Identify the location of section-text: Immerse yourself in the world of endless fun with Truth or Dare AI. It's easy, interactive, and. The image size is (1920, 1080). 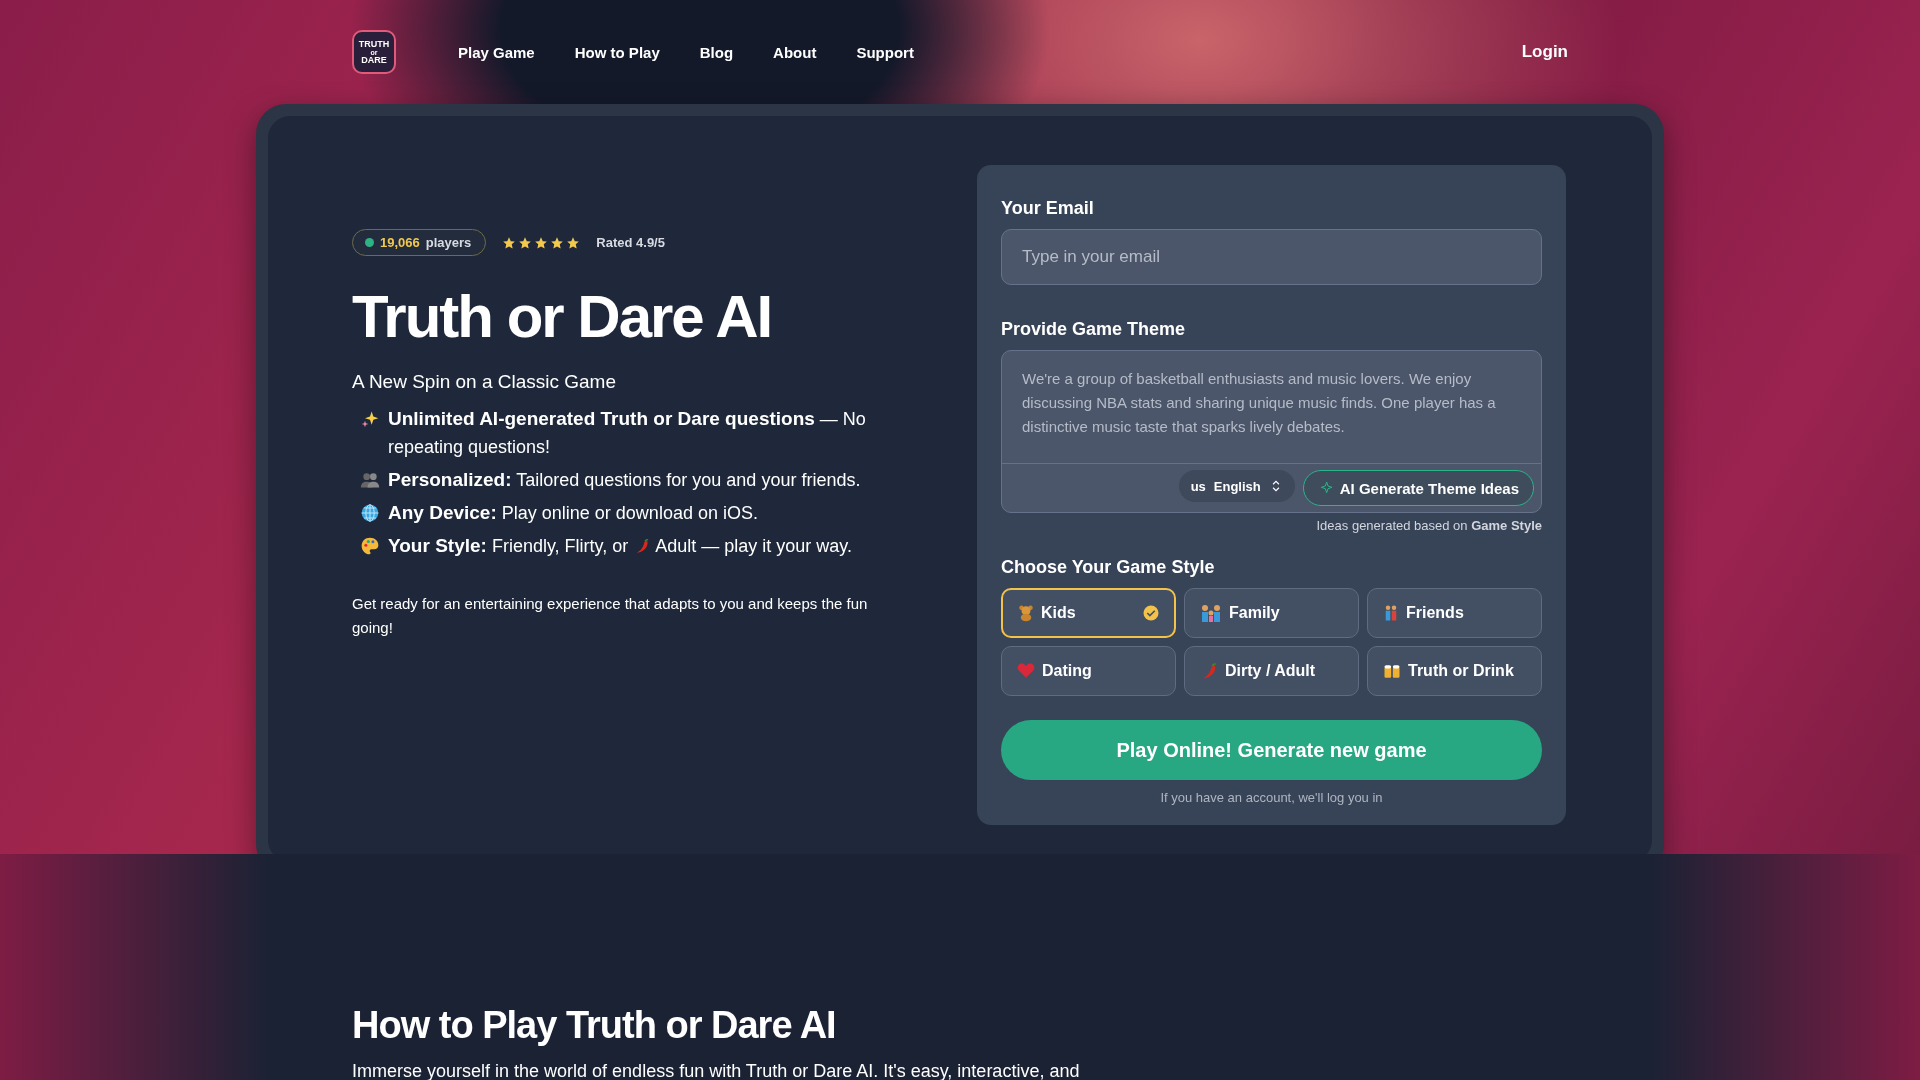
(716, 1070).